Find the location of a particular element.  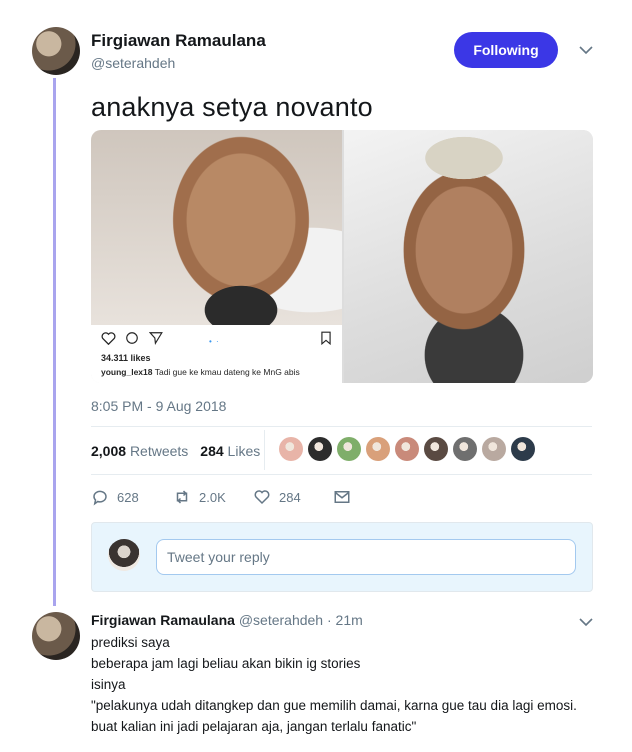

reply-compose-box is located at coordinates (342, 557).